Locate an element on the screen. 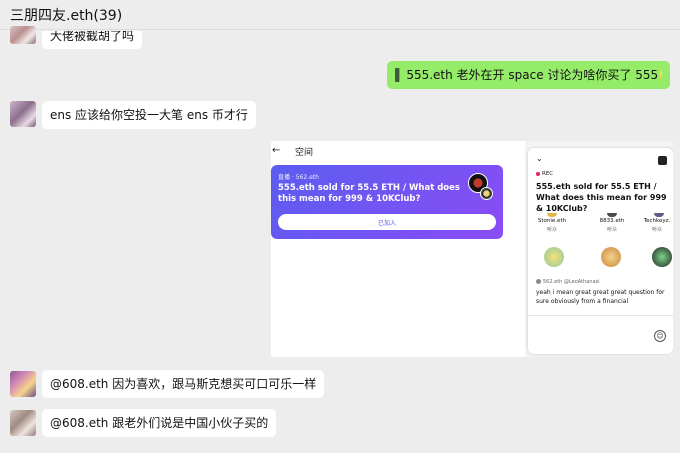 The image size is (680, 453). emoji-reaction-icon: ☺ is located at coordinates (660, 336).